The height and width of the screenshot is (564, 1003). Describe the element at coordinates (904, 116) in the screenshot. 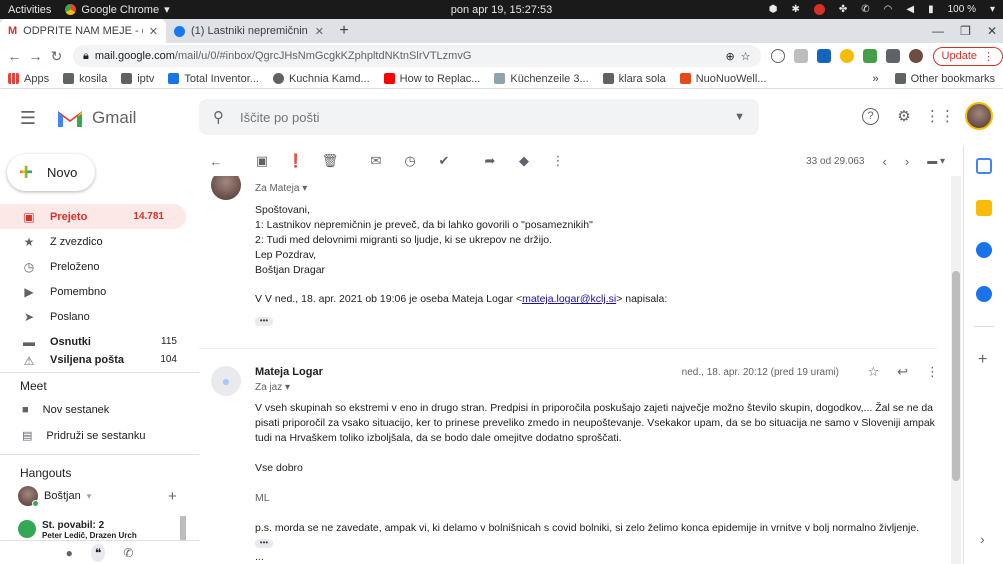

I see `gear-icon: ⚙` at that location.